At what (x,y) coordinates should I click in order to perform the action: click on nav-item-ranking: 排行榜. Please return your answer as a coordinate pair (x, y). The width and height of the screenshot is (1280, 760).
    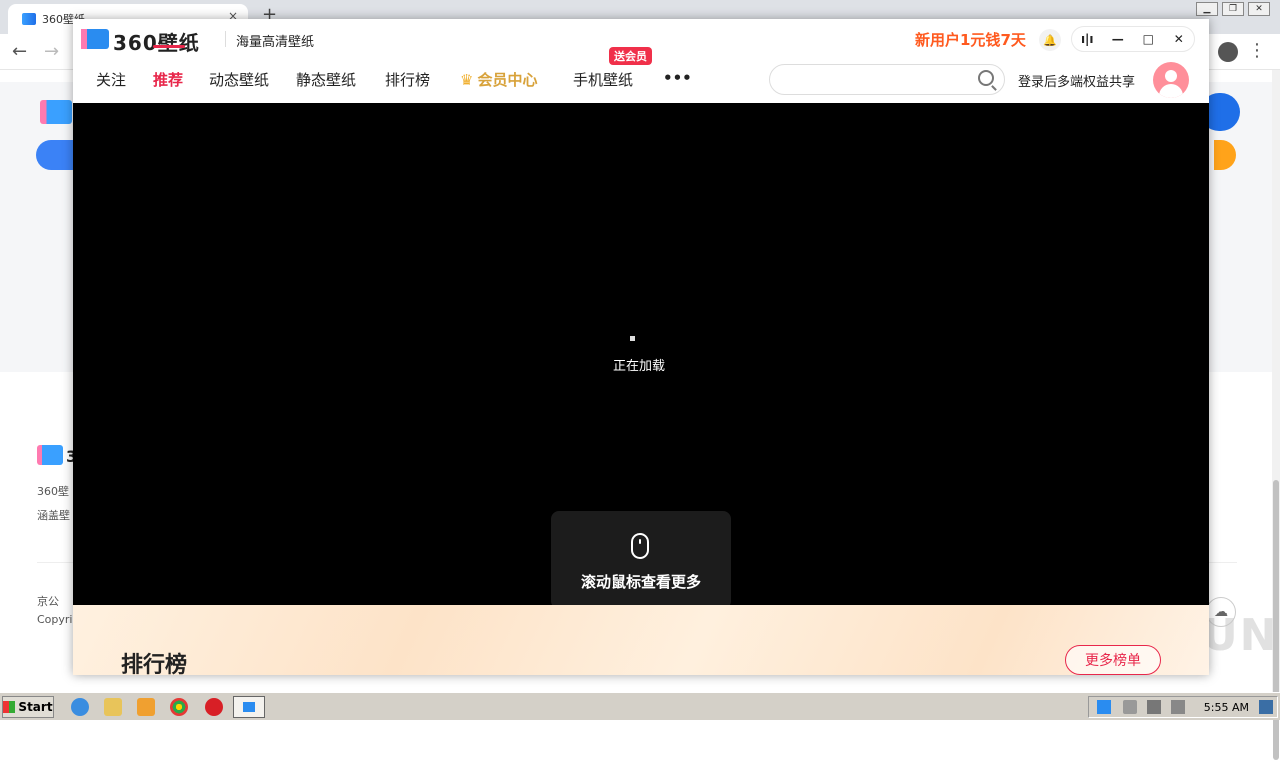
    Looking at the image, I should click on (407, 79).